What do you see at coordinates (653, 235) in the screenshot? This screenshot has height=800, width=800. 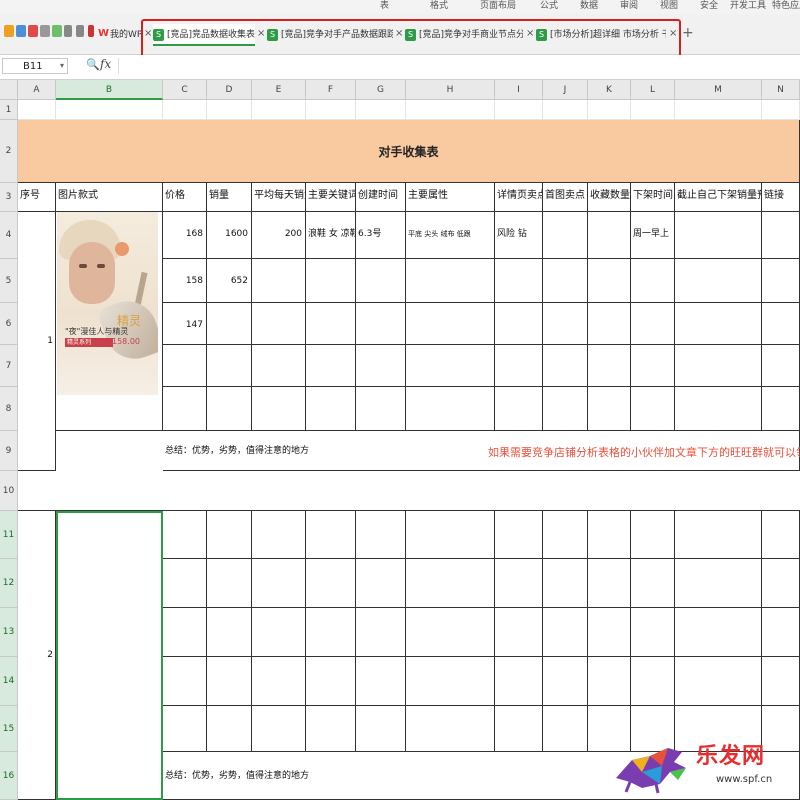 I see `data-cell: 周一早上` at bounding box center [653, 235].